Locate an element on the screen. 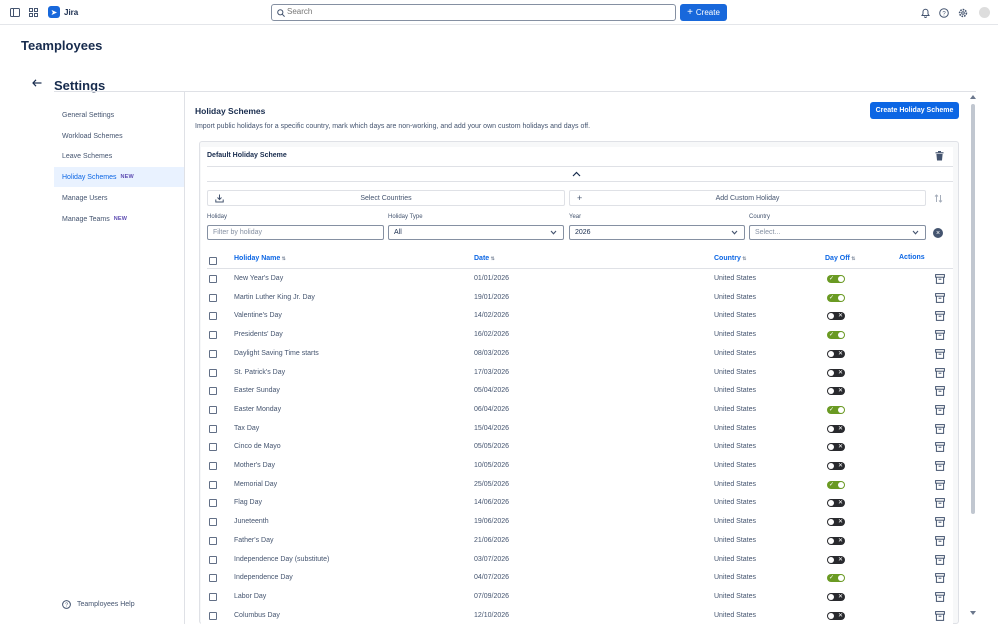 The width and height of the screenshot is (998, 625). back-arrow-icon is located at coordinates (37, 84).